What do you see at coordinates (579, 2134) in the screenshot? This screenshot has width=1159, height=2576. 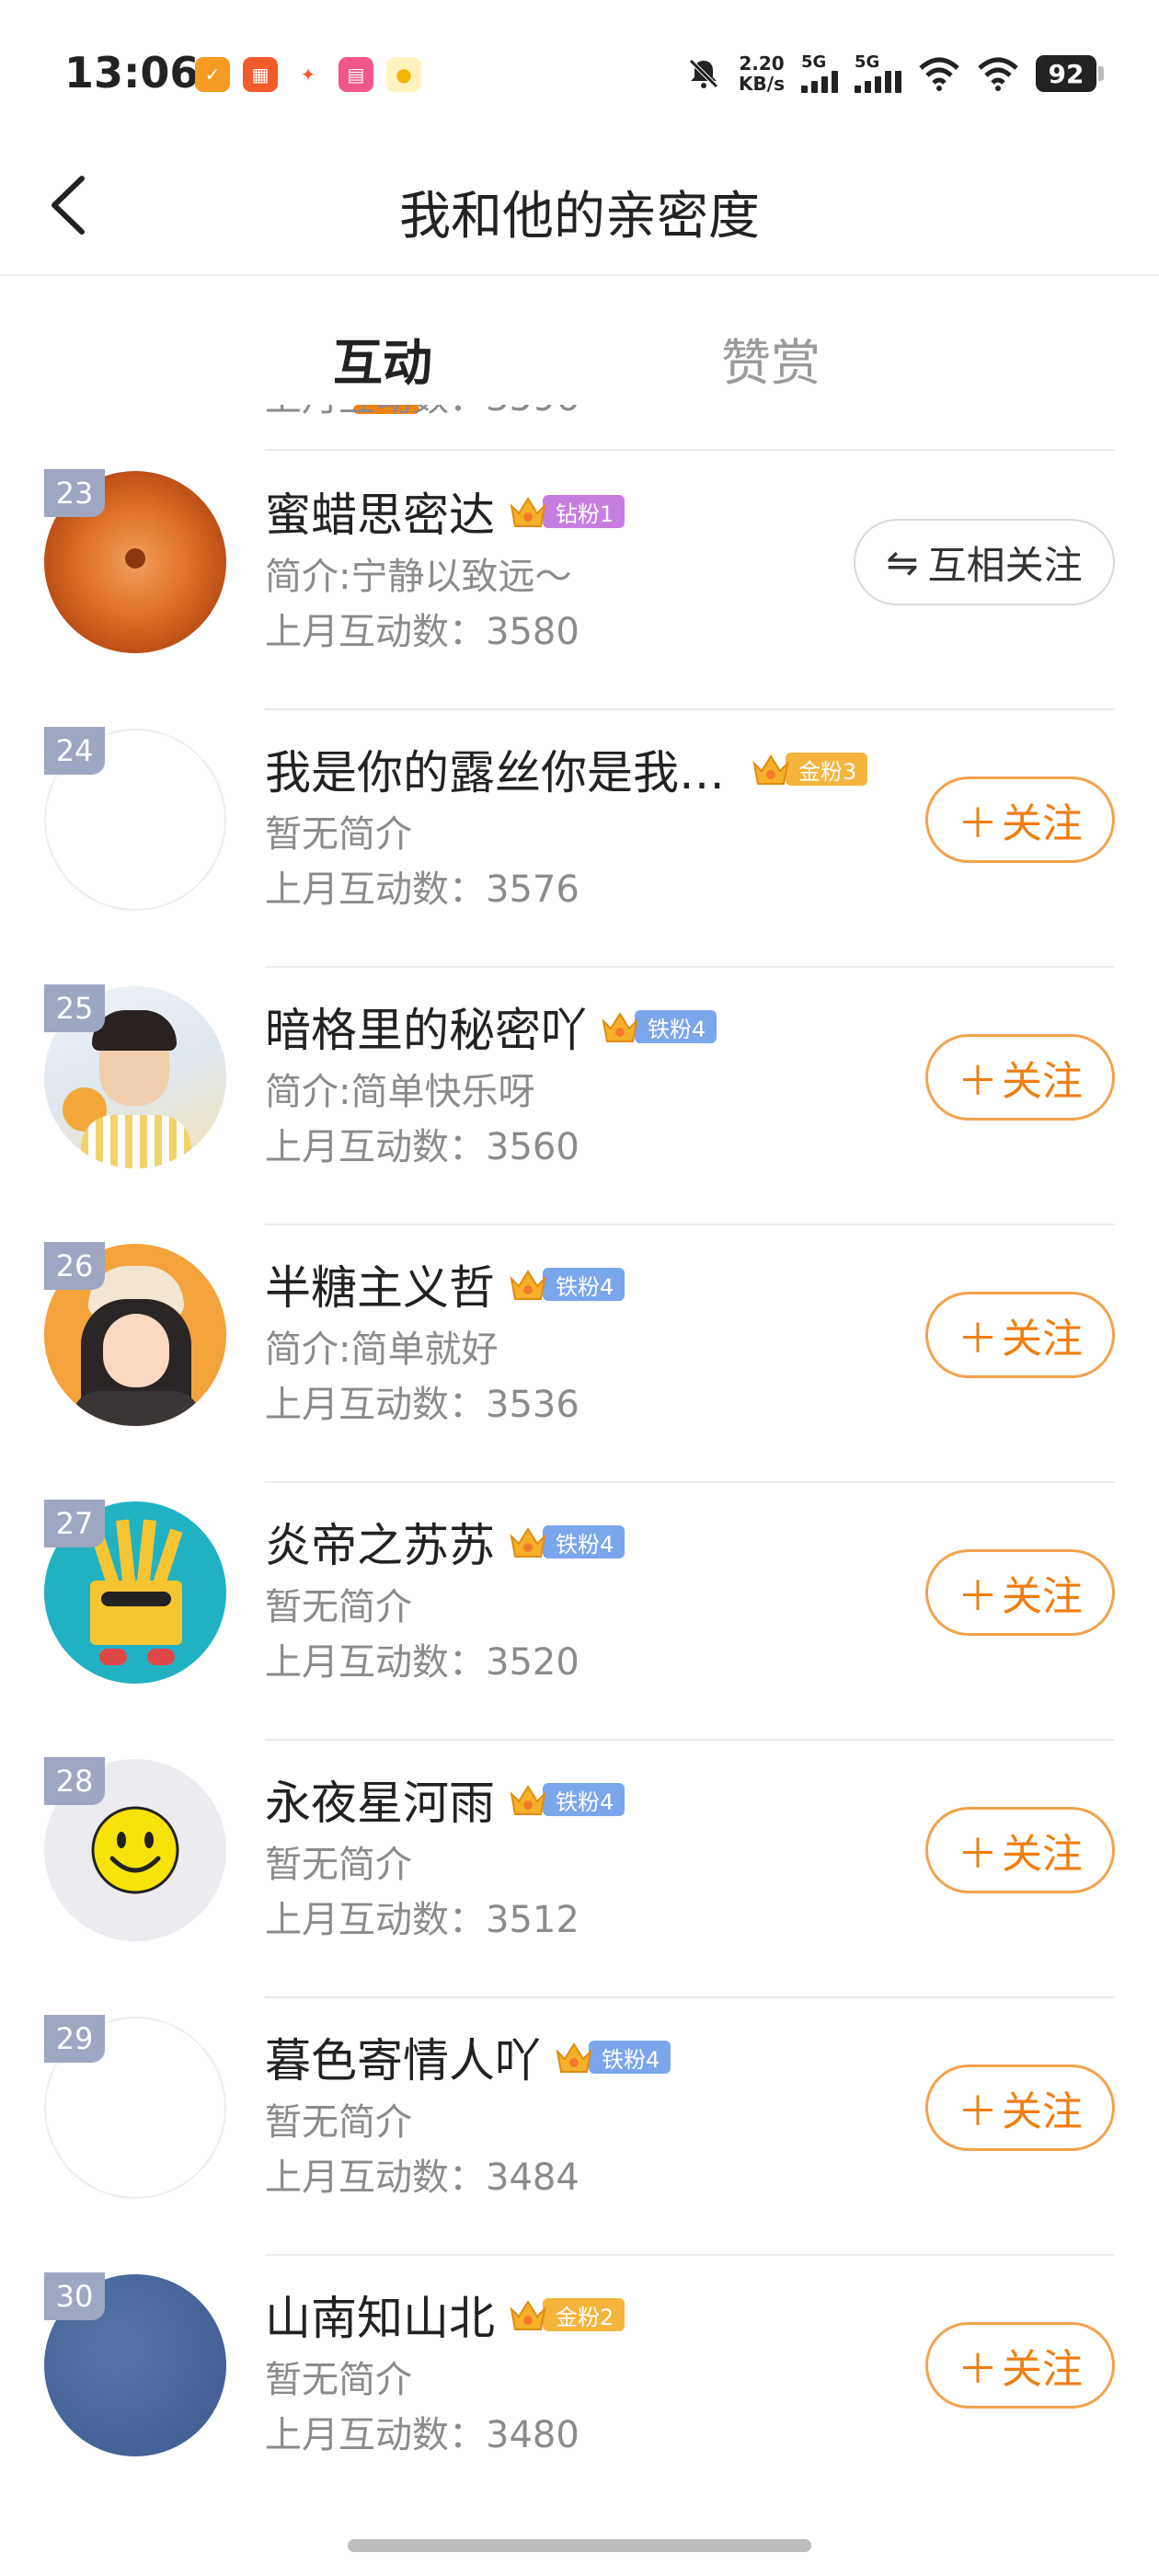 I see `list-item: 29 暮色寄情人吖 铁粉4 暂无简介 上月互动数：3484 ＋关注` at bounding box center [579, 2134].